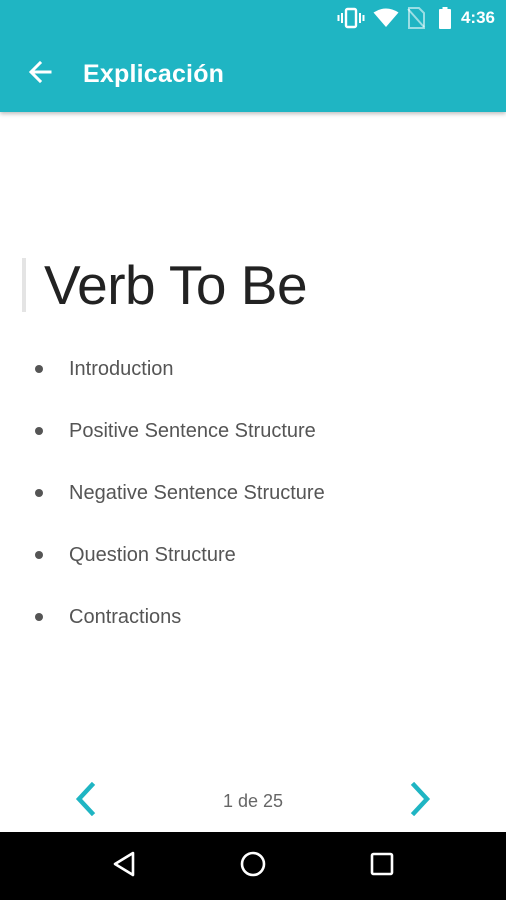 The height and width of the screenshot is (900, 506). I want to click on navigation-bar, so click(253, 866).